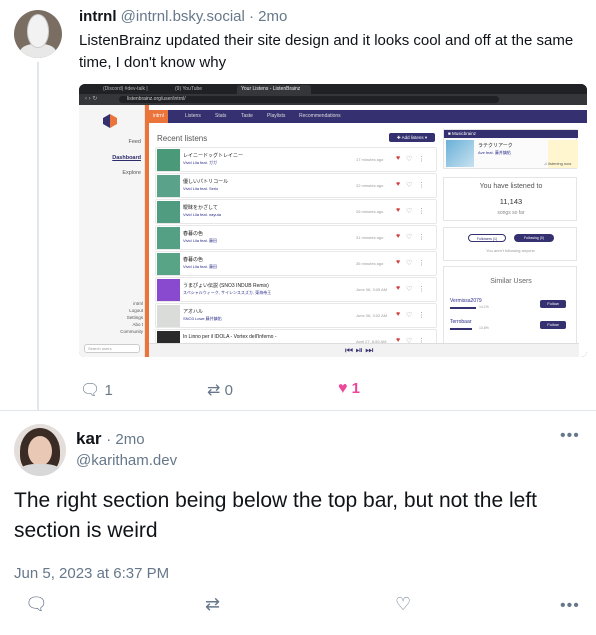 This screenshot has width=596, height=635. What do you see at coordinates (147, 231) in the screenshot?
I see `orange-accent-bar` at bounding box center [147, 231].